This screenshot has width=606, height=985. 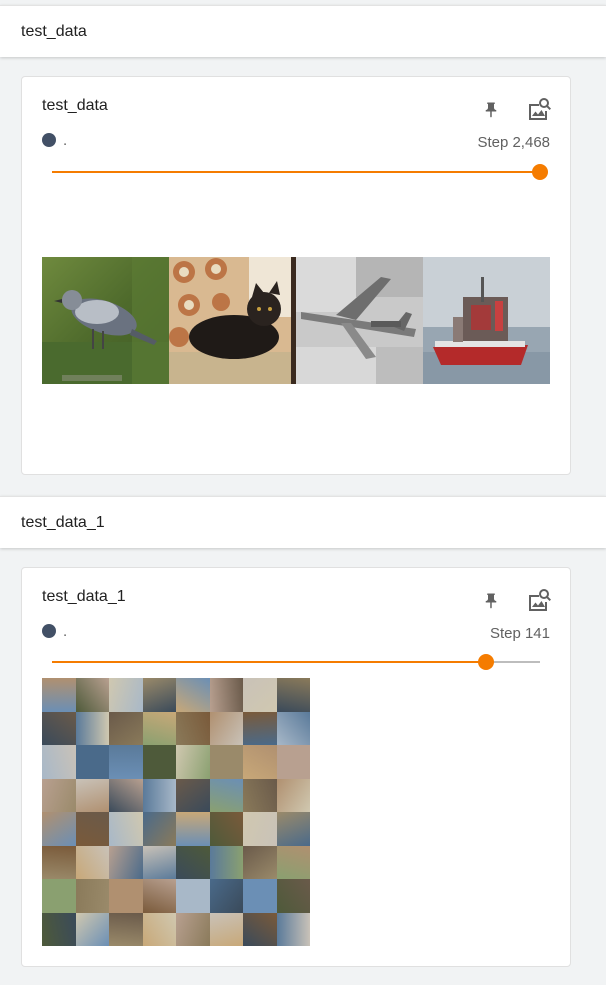 I want to click on sample-image-bird, so click(x=105, y=320).